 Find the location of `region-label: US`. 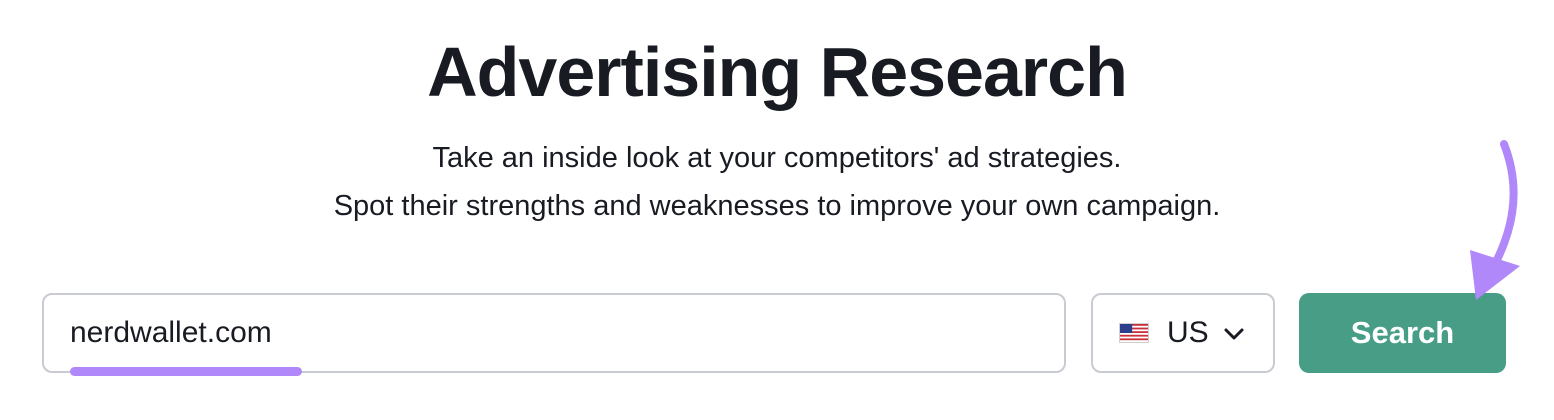

region-label: US is located at coordinates (1188, 332).